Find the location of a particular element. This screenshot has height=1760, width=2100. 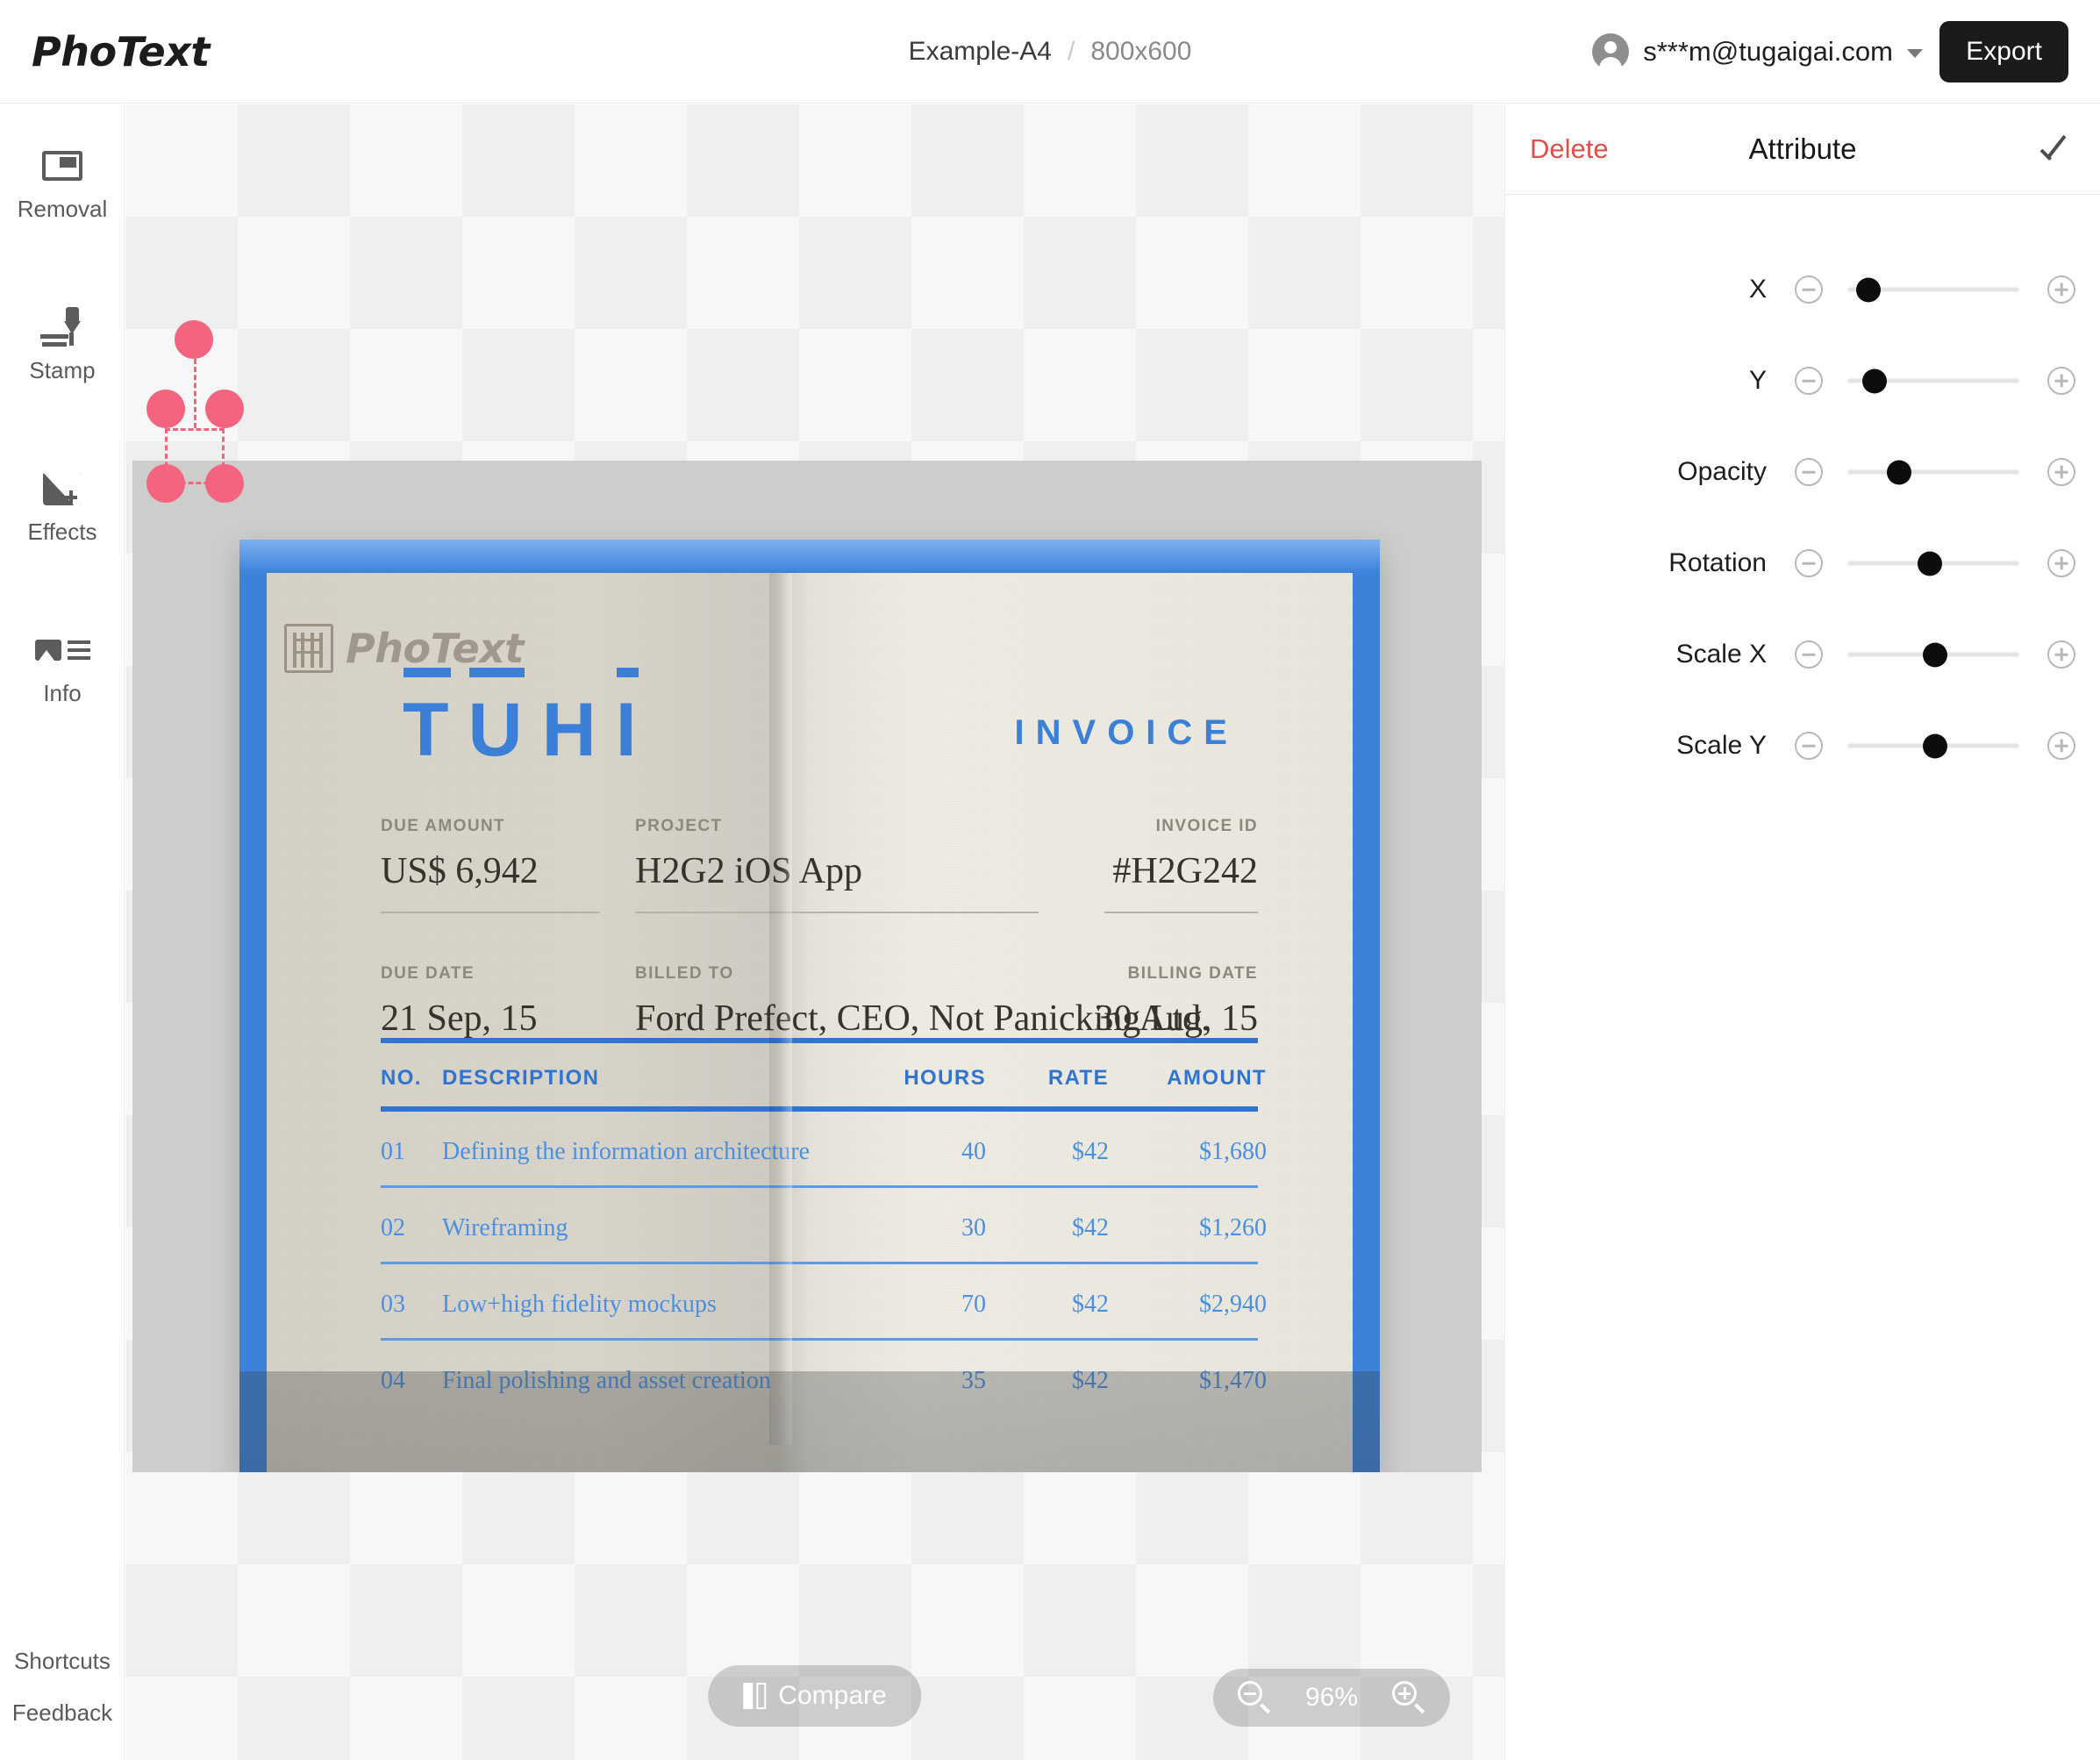

sidebar-bottom-links: Shortcuts Feedback is located at coordinates (62, 1687).